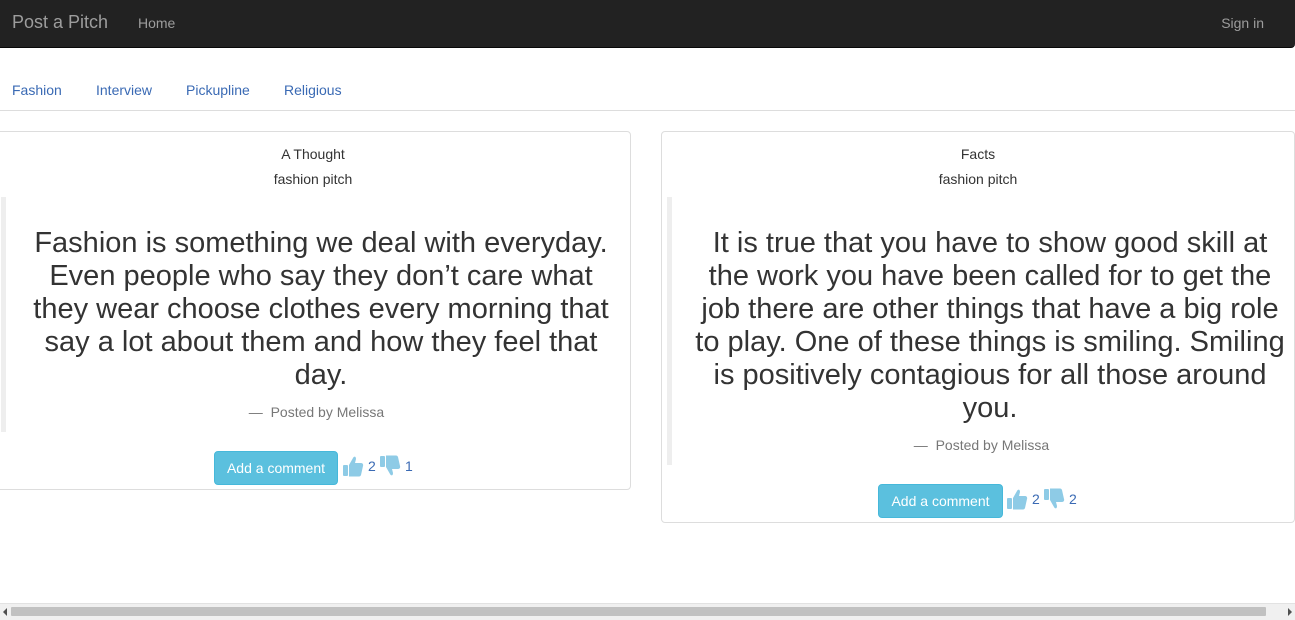  I want to click on nav-home-link: Home, so click(156, 23).